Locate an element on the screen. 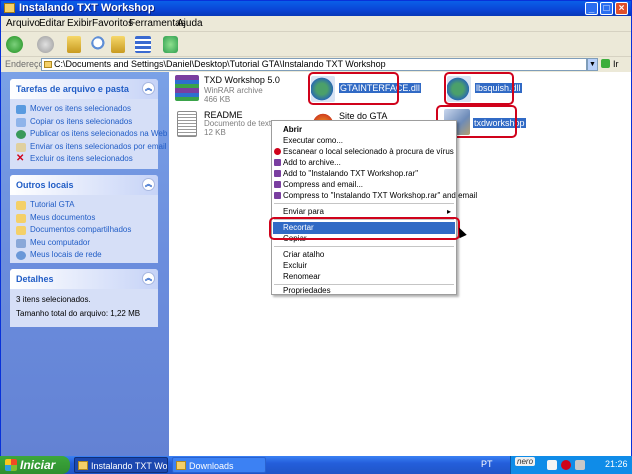 The height and width of the screenshot is (474, 632). antivirus-tray-icon is located at coordinates (566, 465).